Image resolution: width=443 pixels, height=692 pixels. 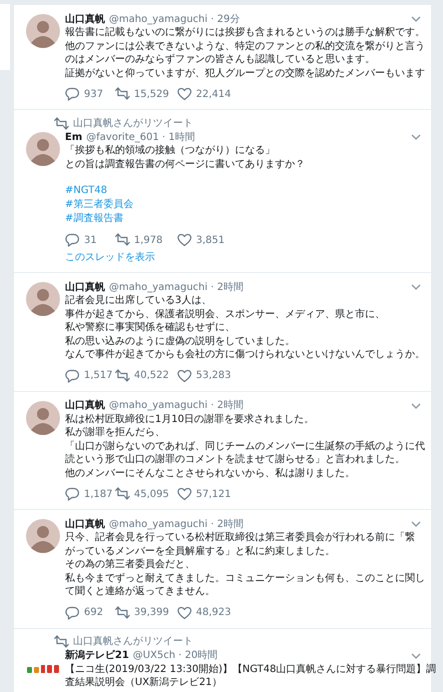 I want to click on tweet-text-line: 私は松村匠取締役に1月10日の謝罪を要求されました。, so click(x=189, y=419).